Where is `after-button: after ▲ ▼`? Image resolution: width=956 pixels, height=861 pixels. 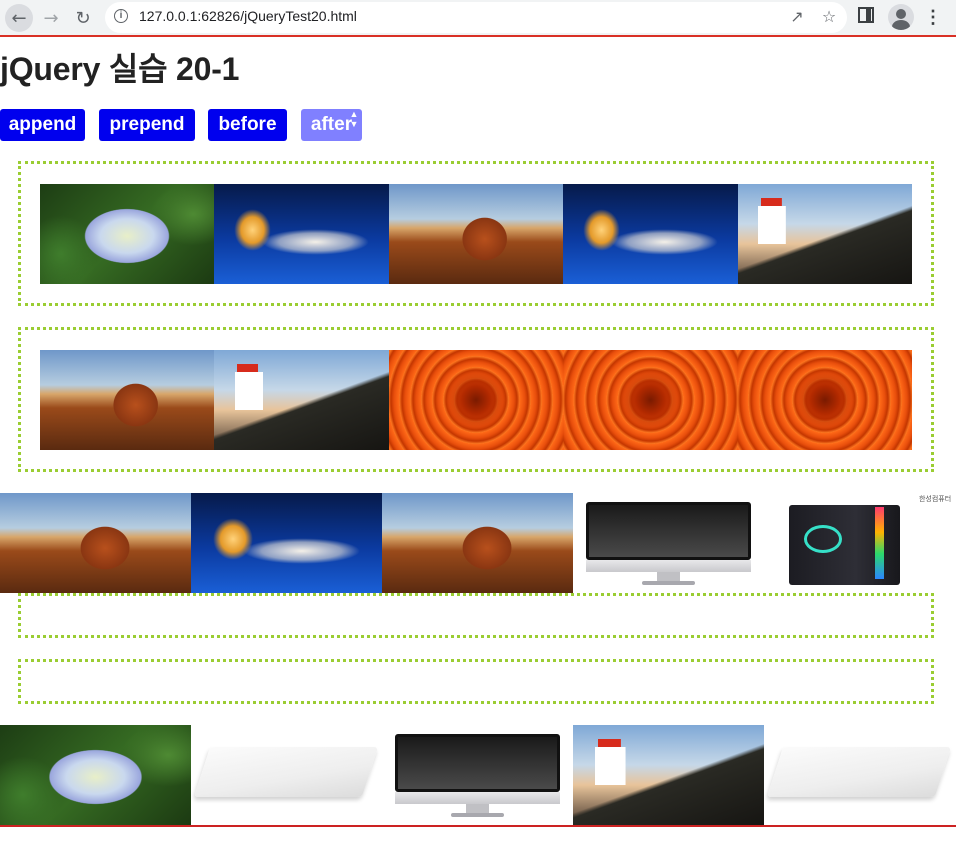
after-button: after ▲ ▼ is located at coordinates (331, 125).